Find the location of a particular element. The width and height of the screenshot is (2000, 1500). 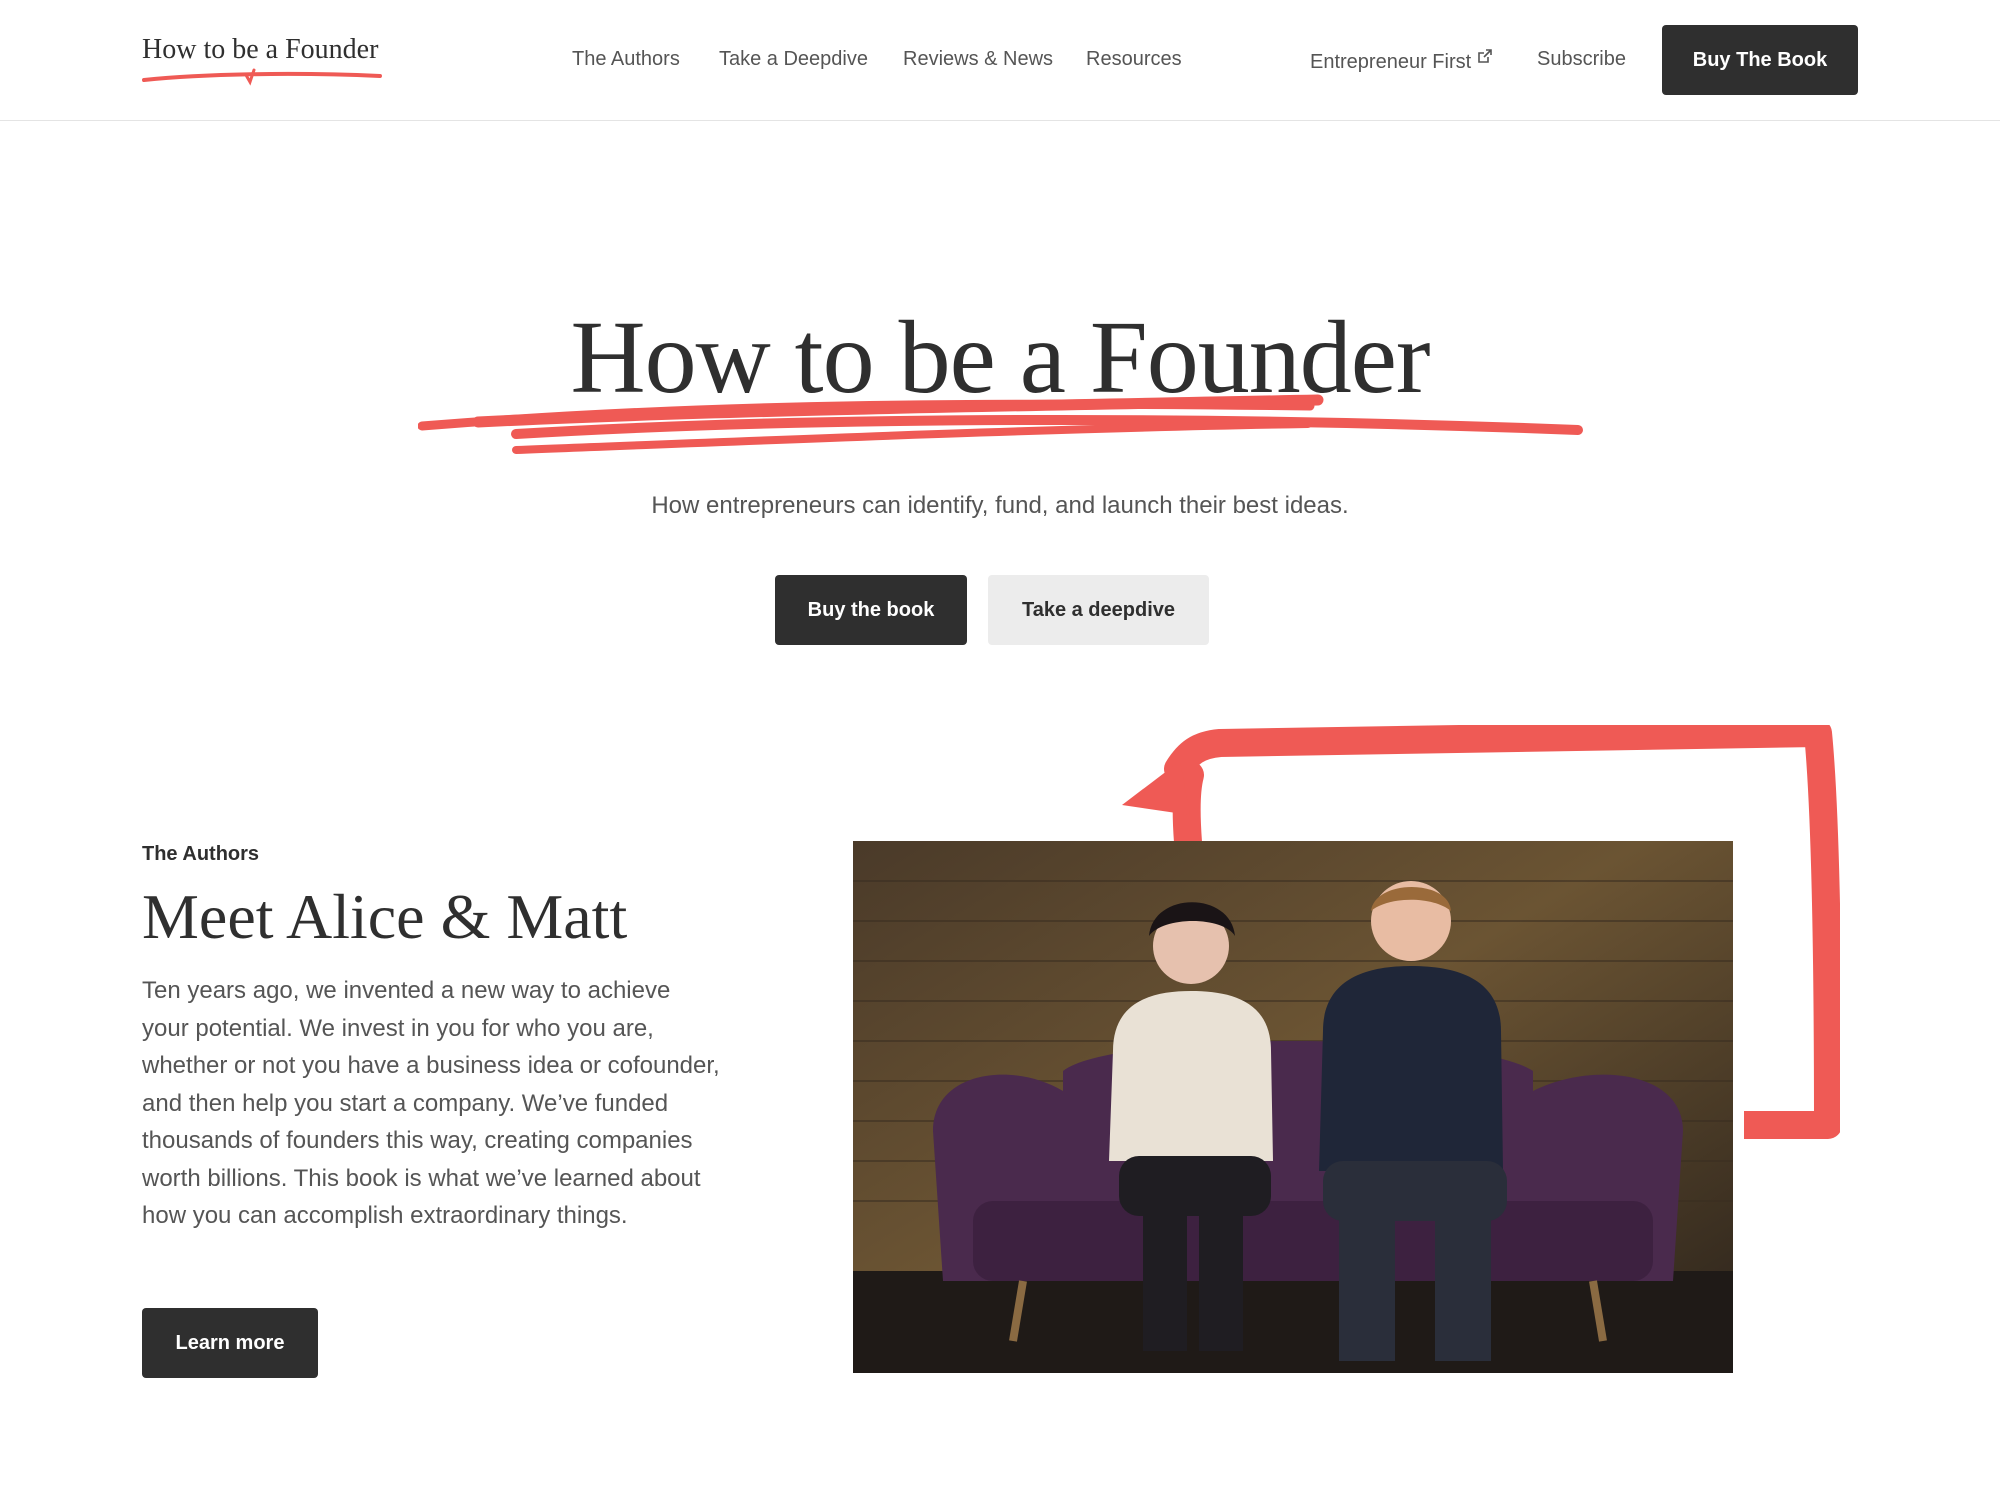

hero-take-a-deepdive-button: Take a deepdive is located at coordinates (1098, 610).